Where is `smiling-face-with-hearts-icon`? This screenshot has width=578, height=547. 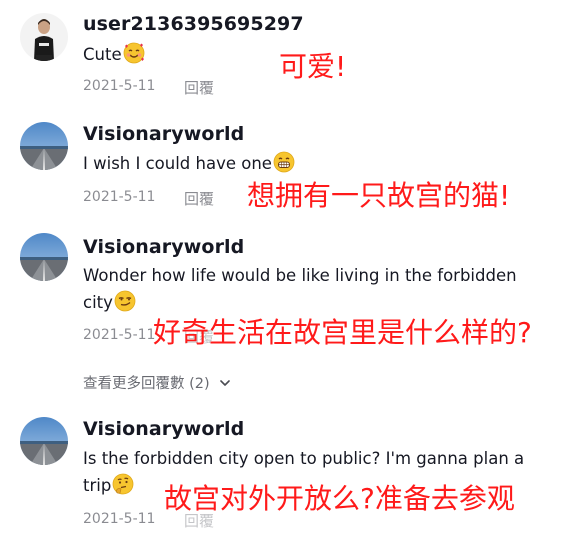
smiling-face-with-hearts-icon is located at coordinates (134, 53).